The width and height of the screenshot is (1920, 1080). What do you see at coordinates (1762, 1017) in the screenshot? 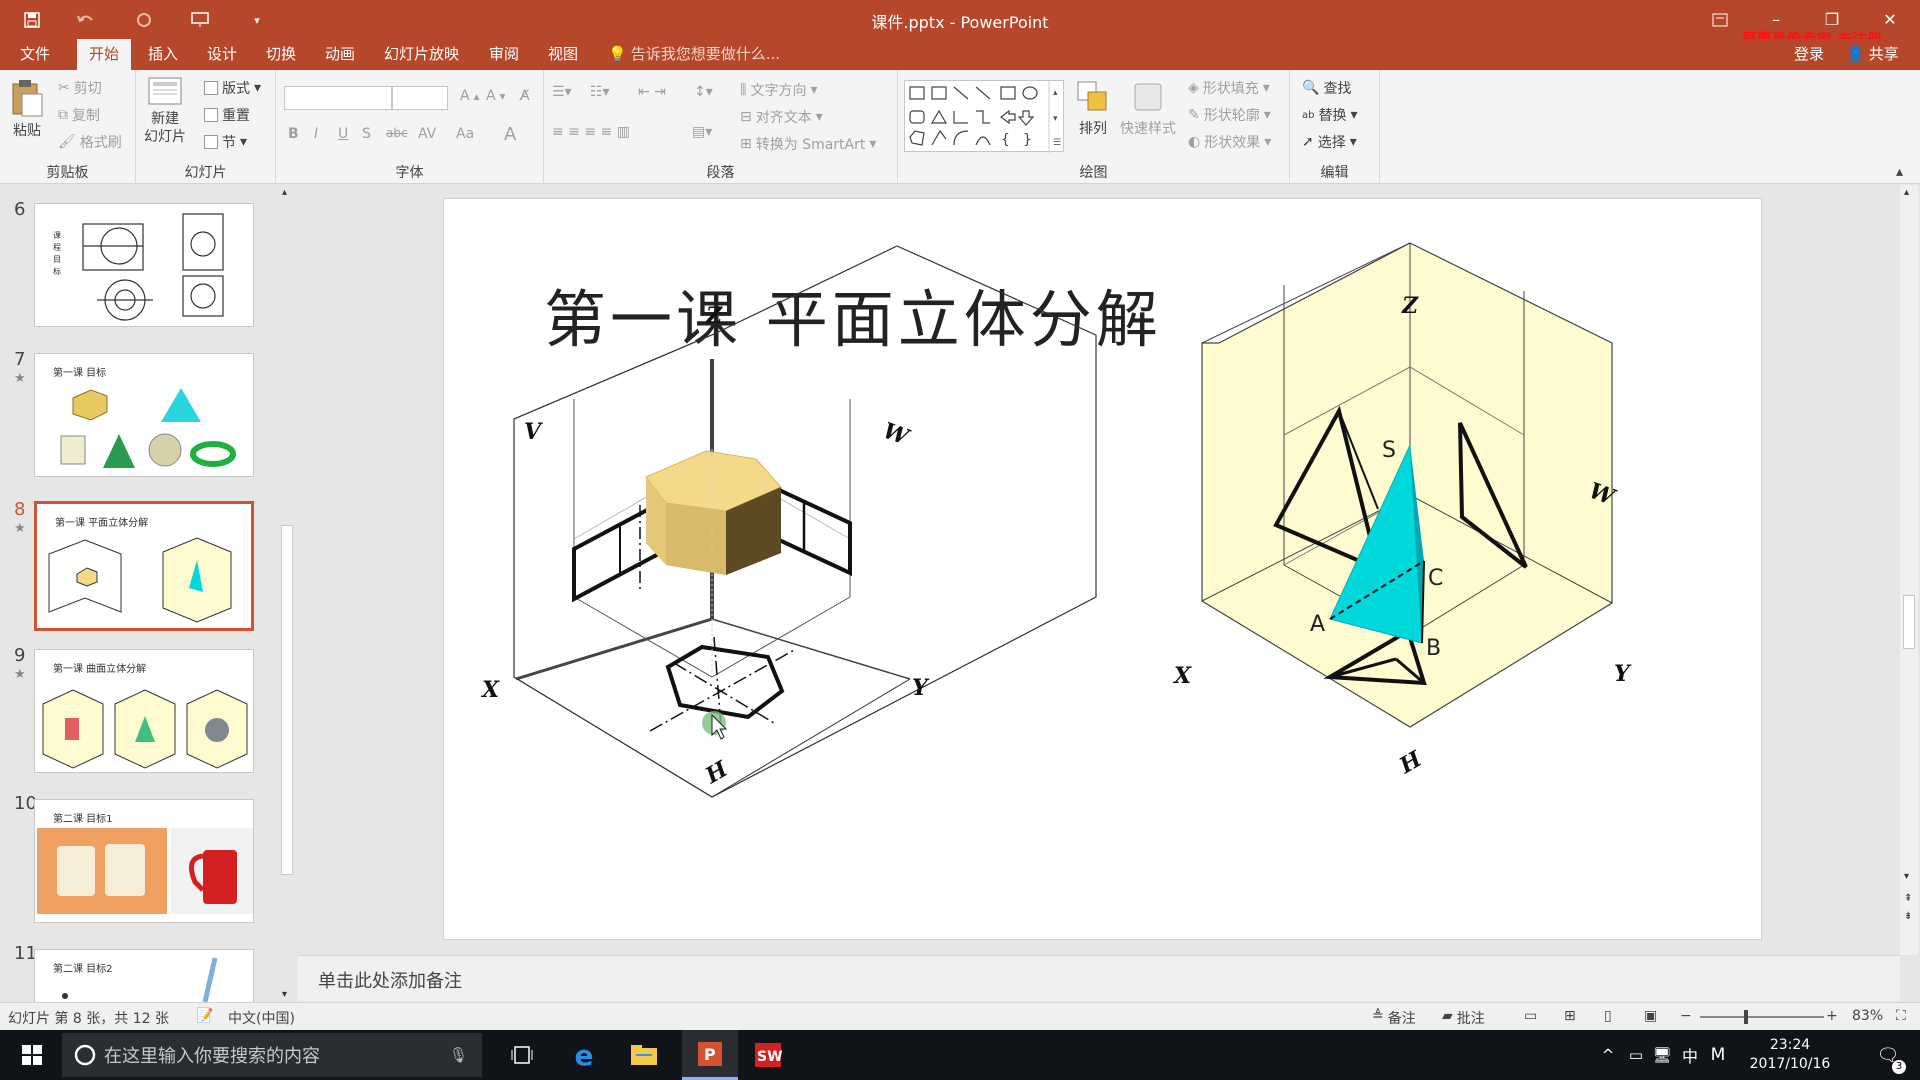
I see `zoom-slider` at bounding box center [1762, 1017].